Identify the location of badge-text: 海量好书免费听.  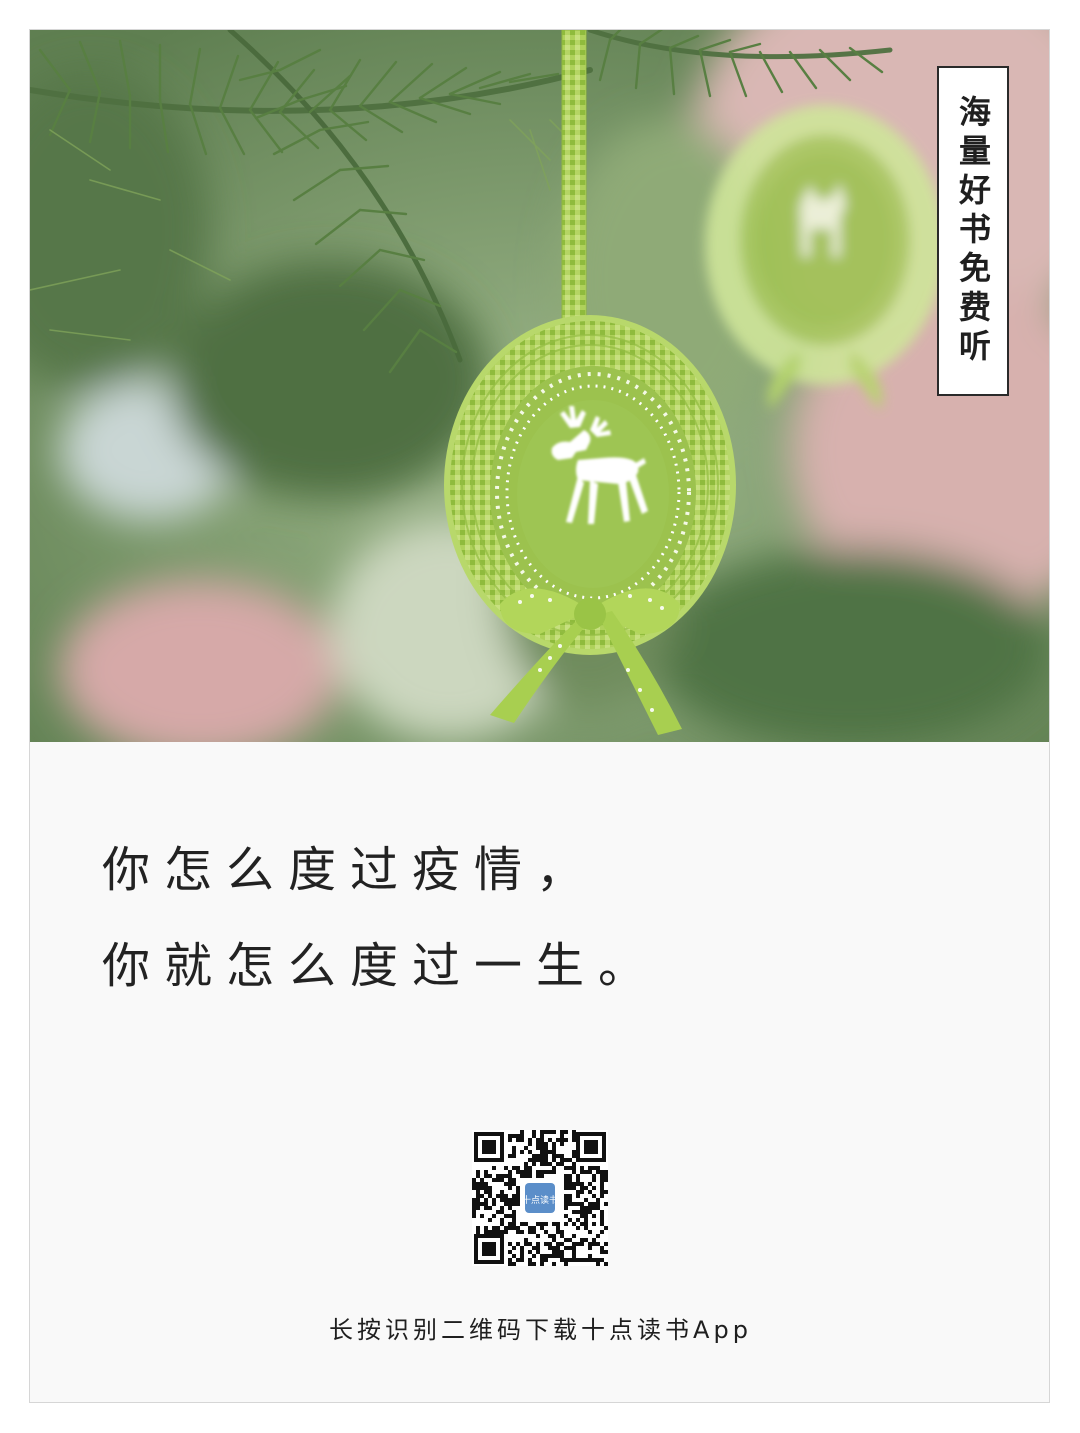
(973, 231).